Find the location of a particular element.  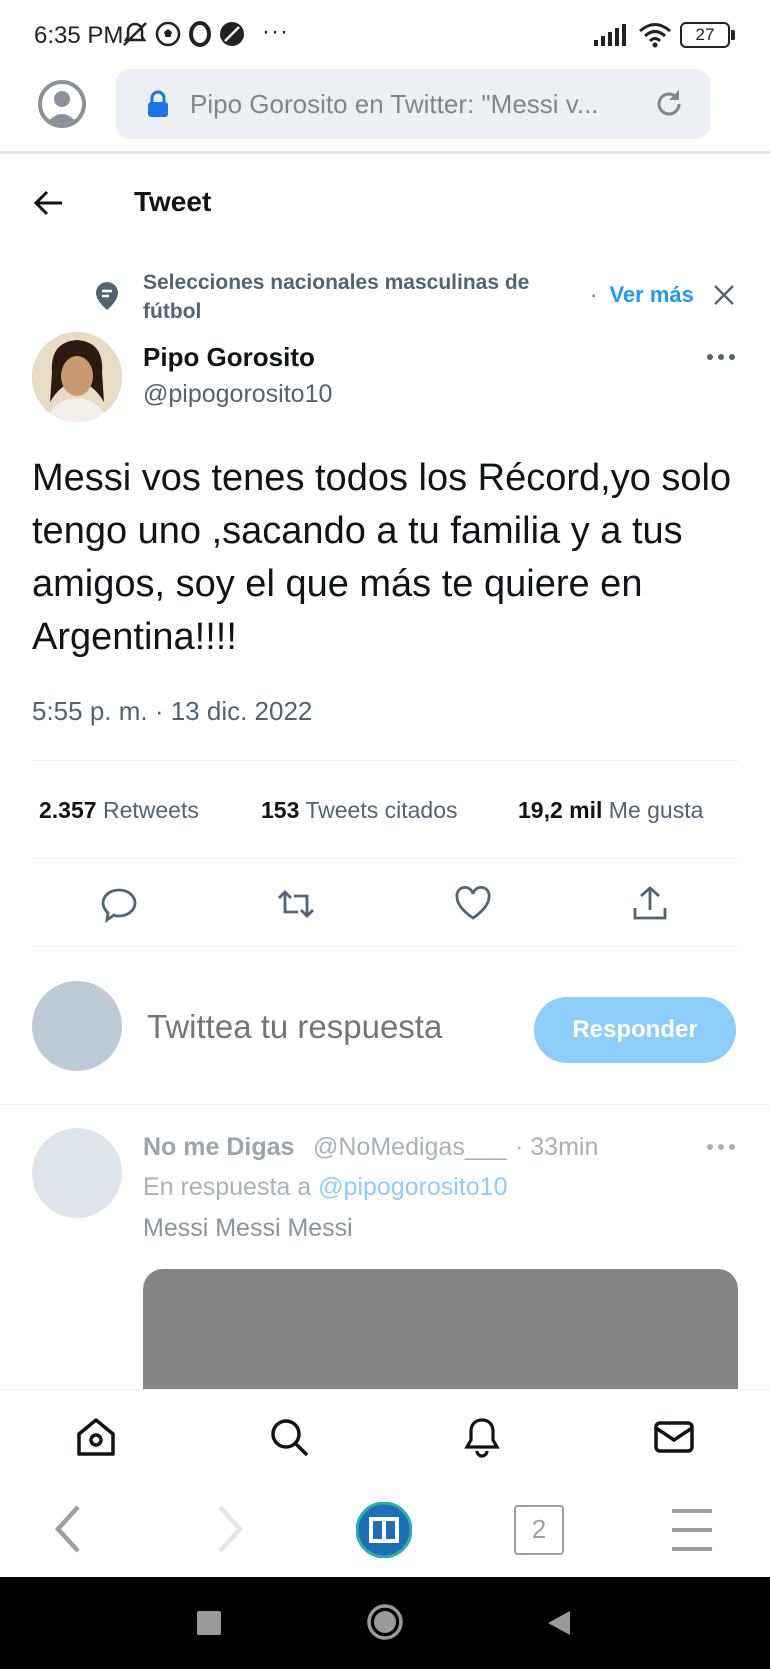

tweet-timestamp: 5:55 p. m. · 13 dic. 2022 is located at coordinates (172, 711).